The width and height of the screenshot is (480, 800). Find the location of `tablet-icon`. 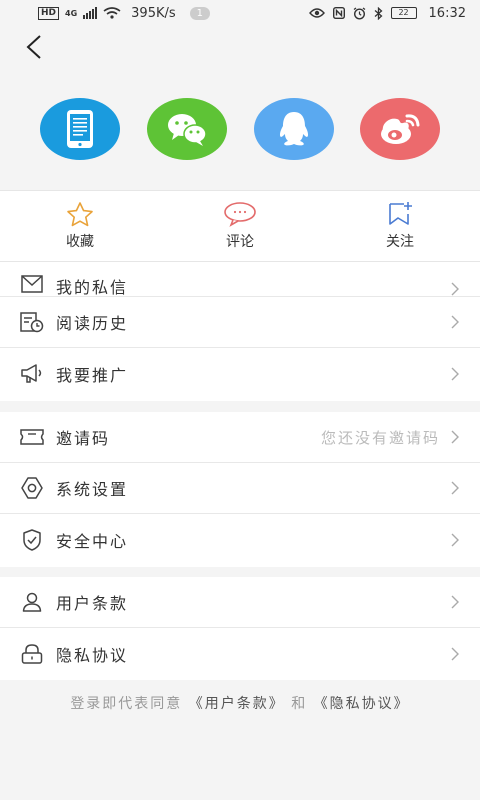

tablet-icon is located at coordinates (80, 129).